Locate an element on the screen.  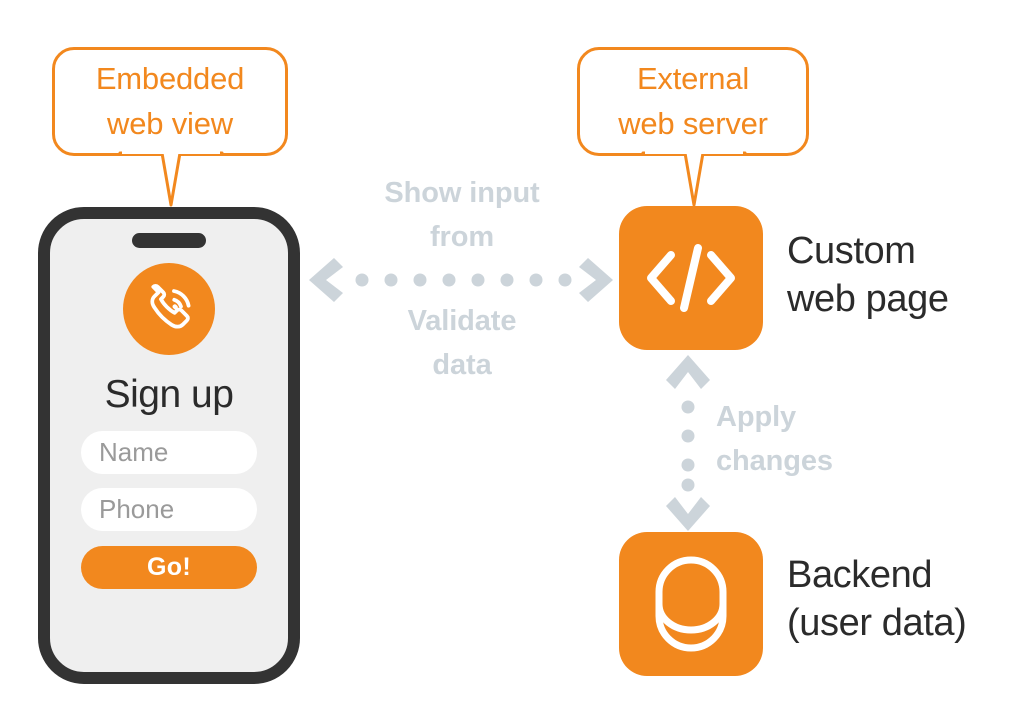
callout-right-label: External web server is located at coordinates (693, 101).